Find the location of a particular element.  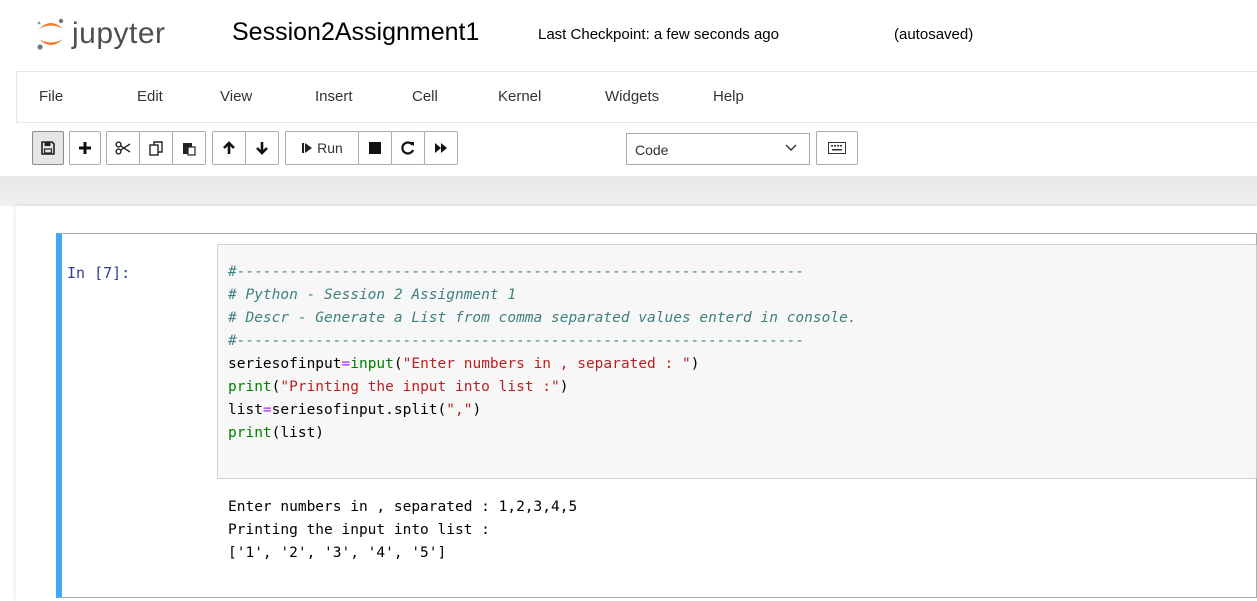

output-line: ['1', '2', '3', '4', '5'] is located at coordinates (337, 553).